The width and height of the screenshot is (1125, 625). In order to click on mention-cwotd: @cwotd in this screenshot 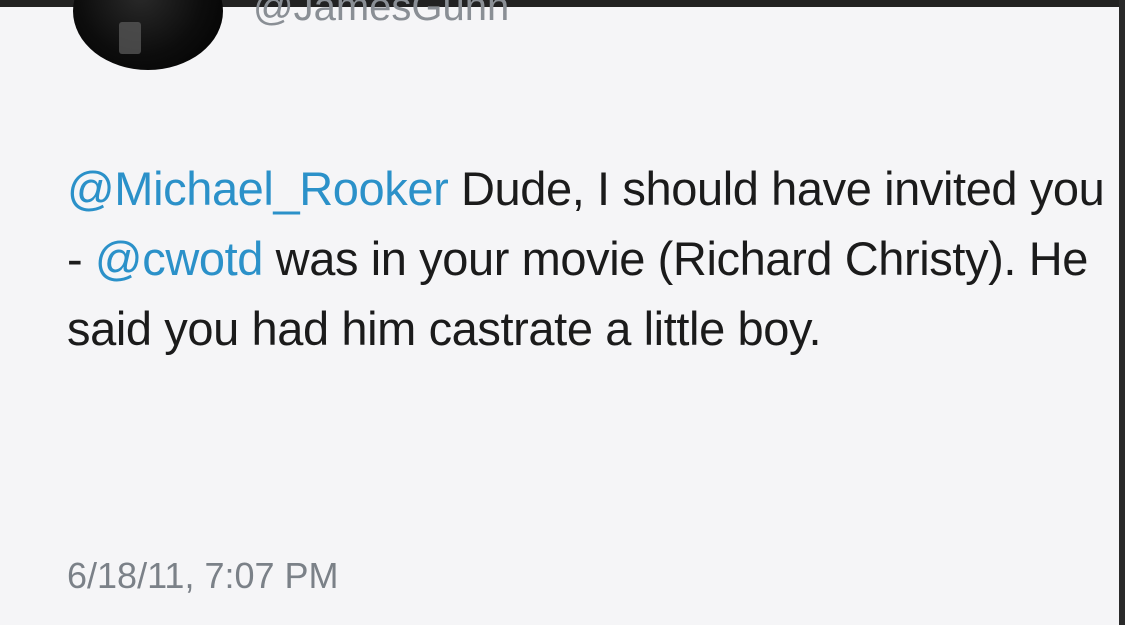, I will do `click(179, 258)`.